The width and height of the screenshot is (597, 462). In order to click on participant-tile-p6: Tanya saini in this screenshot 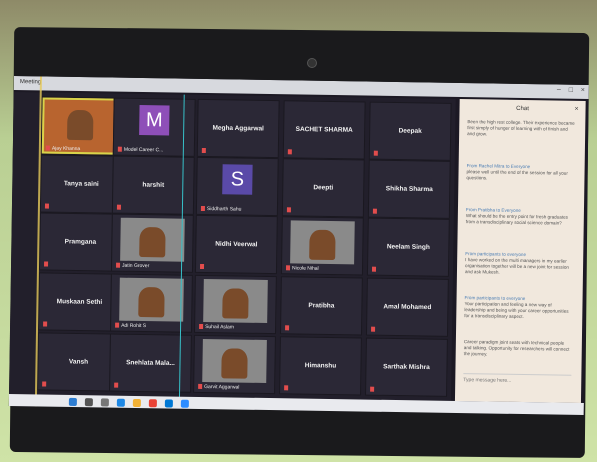, I will do `click(81, 184)`.